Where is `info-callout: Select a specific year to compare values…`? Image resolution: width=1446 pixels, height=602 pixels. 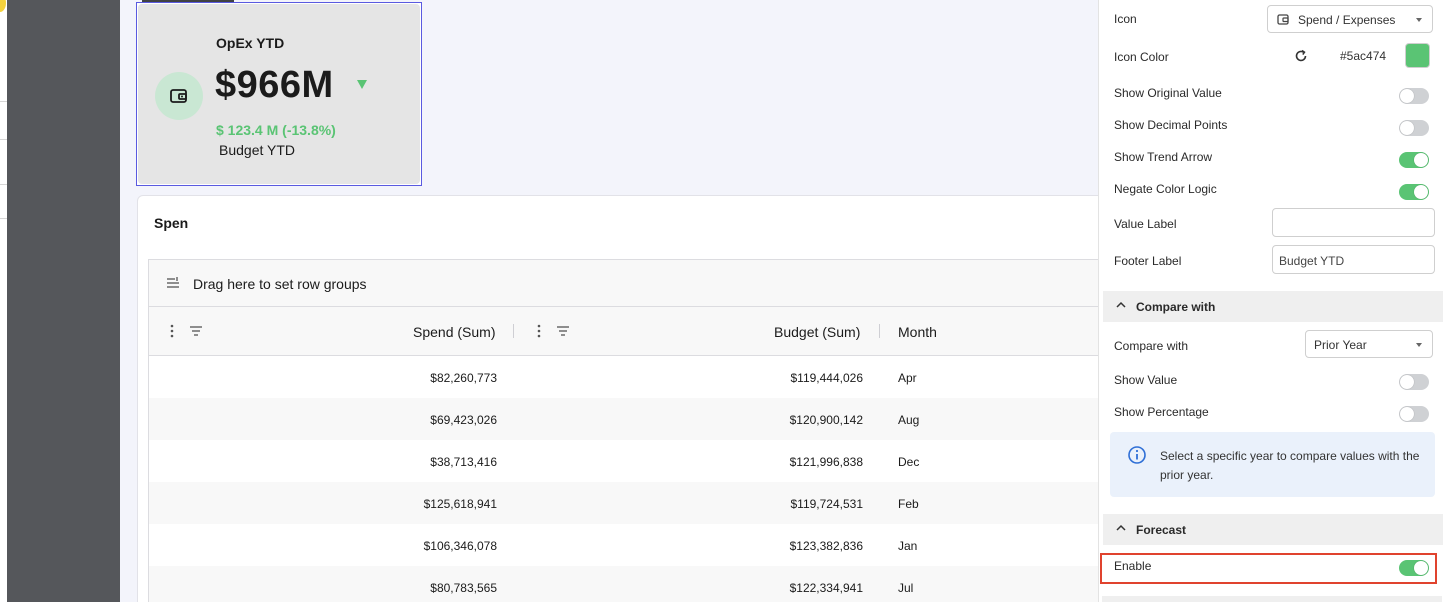
info-callout: Select a specific year to compare values… is located at coordinates (1272, 464).